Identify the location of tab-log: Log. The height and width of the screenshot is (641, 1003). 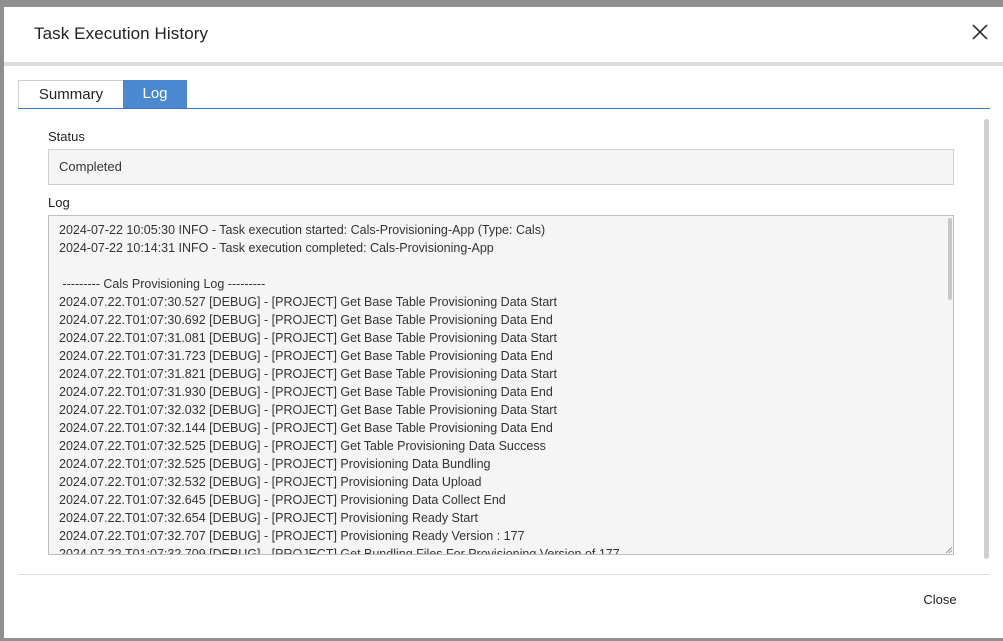
(155, 94).